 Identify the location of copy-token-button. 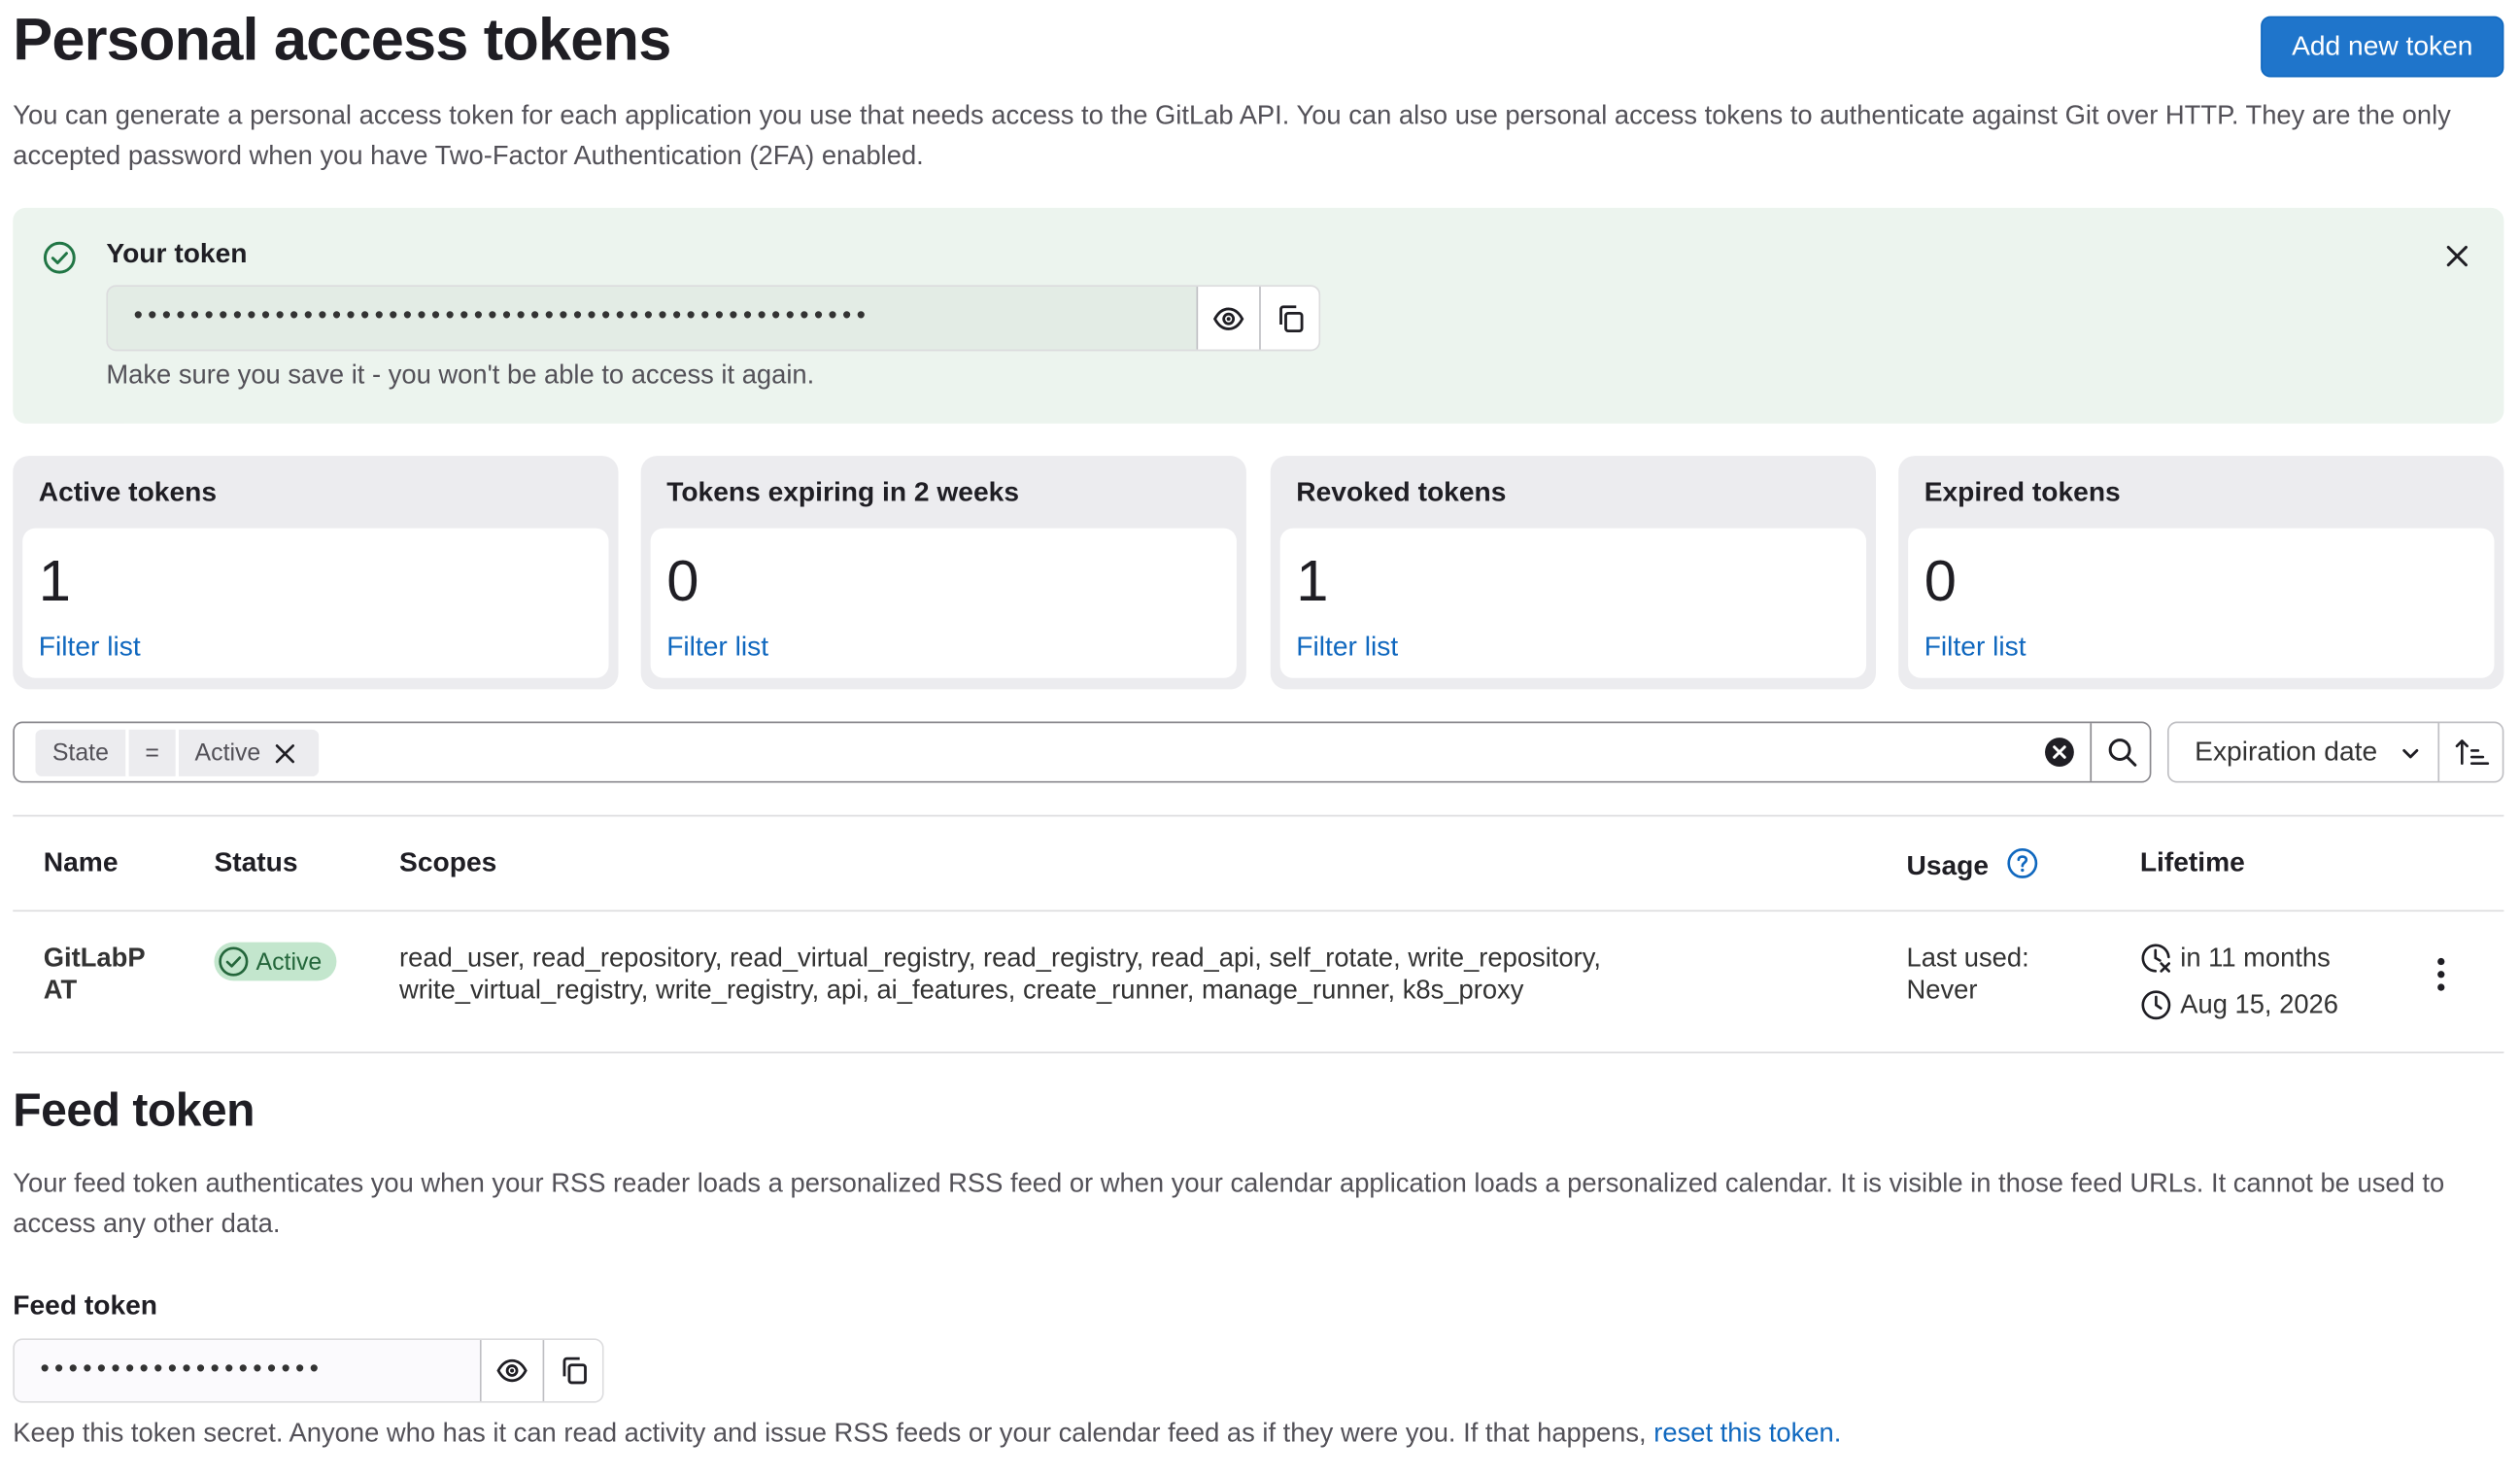
(1289, 318).